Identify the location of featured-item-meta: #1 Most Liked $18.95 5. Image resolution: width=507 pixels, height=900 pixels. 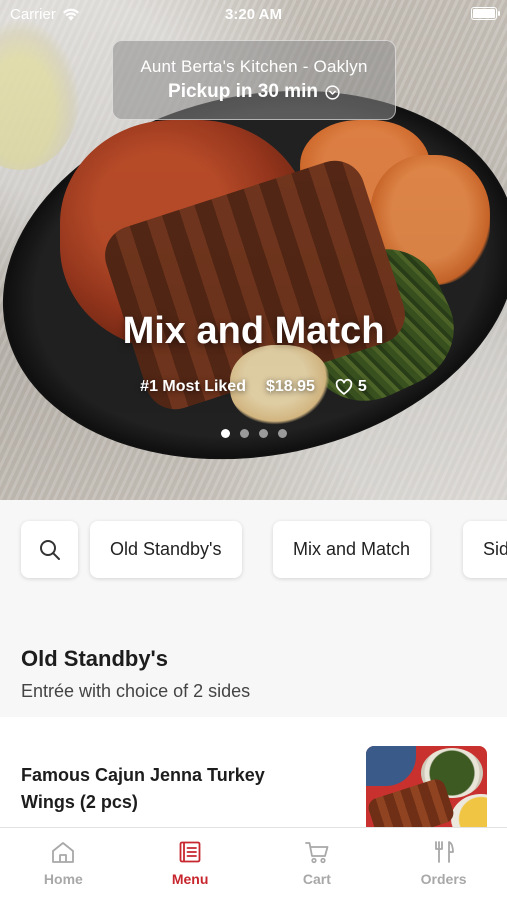
(253, 387).